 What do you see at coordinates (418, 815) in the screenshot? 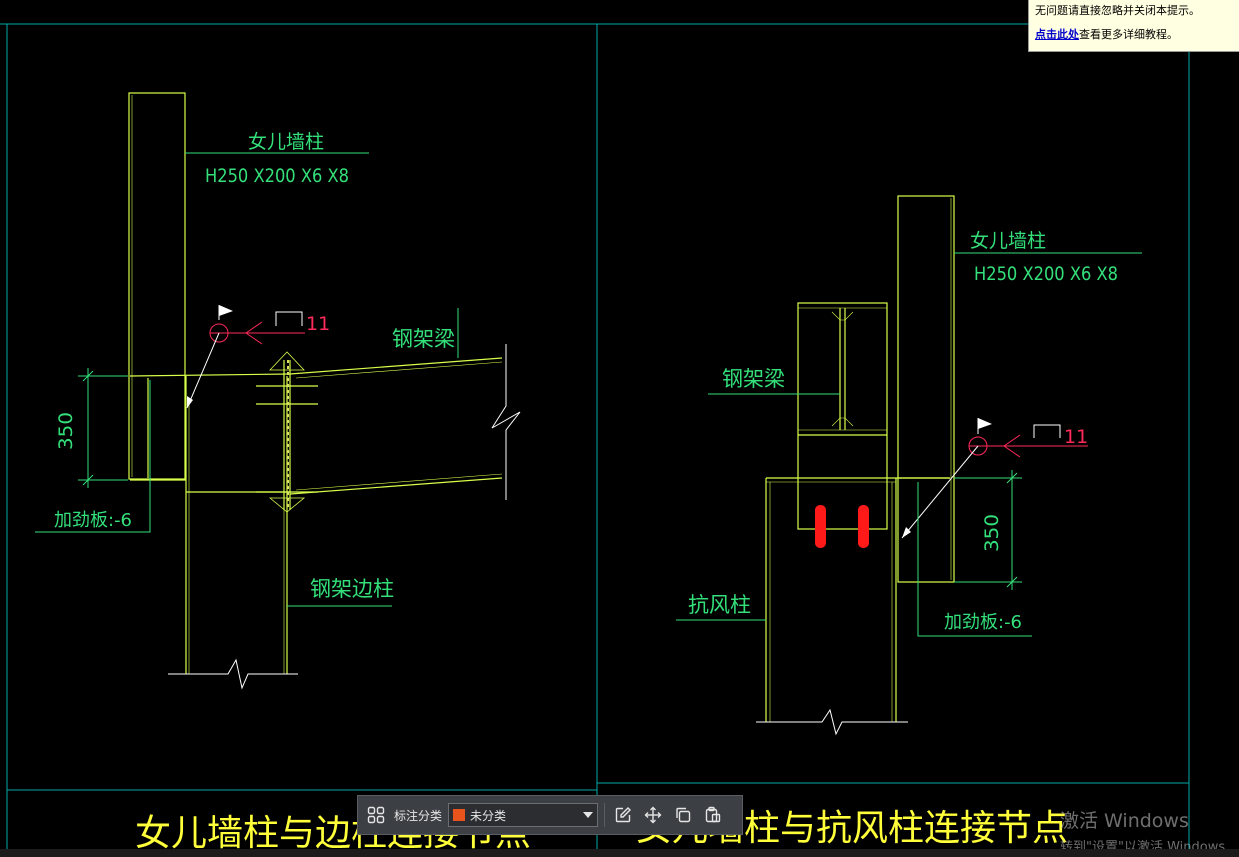
I see `category-label: 标注分类` at bounding box center [418, 815].